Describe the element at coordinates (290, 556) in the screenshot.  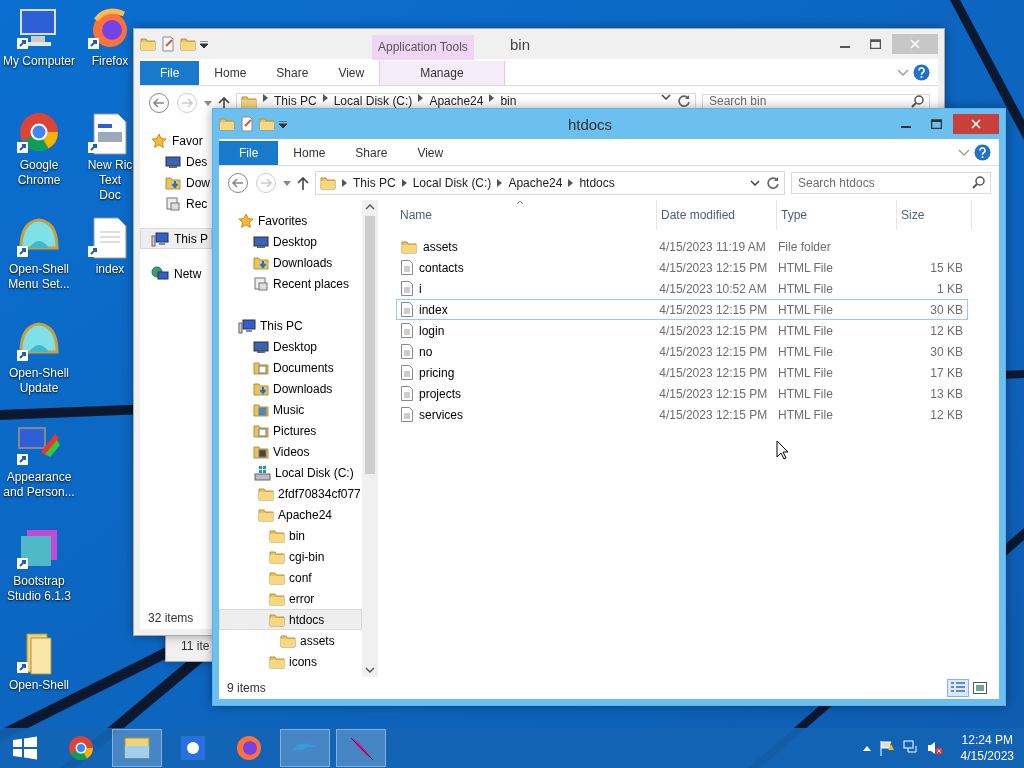
I see `nav-item: cgi-bin` at that location.